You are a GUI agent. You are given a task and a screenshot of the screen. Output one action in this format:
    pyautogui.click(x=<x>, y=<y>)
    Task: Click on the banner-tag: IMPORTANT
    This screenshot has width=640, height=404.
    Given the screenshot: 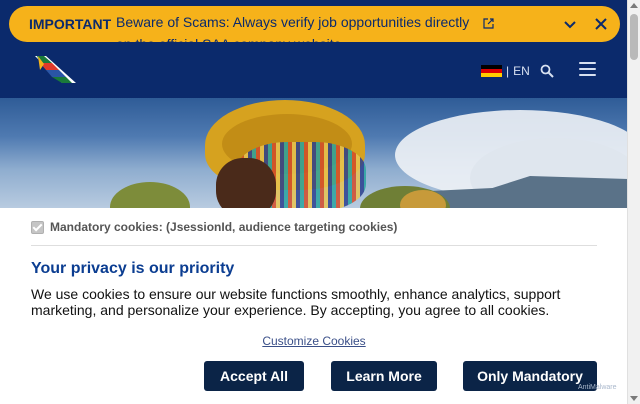 What is the action you would take?
    pyautogui.click(x=70, y=24)
    